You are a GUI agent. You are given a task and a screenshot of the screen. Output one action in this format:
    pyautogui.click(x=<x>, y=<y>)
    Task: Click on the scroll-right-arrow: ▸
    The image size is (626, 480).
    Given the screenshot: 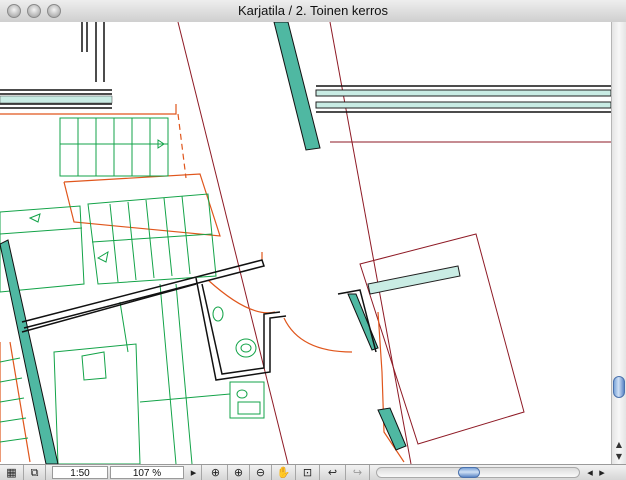 What is the action you would take?
    pyautogui.click(x=602, y=472)
    